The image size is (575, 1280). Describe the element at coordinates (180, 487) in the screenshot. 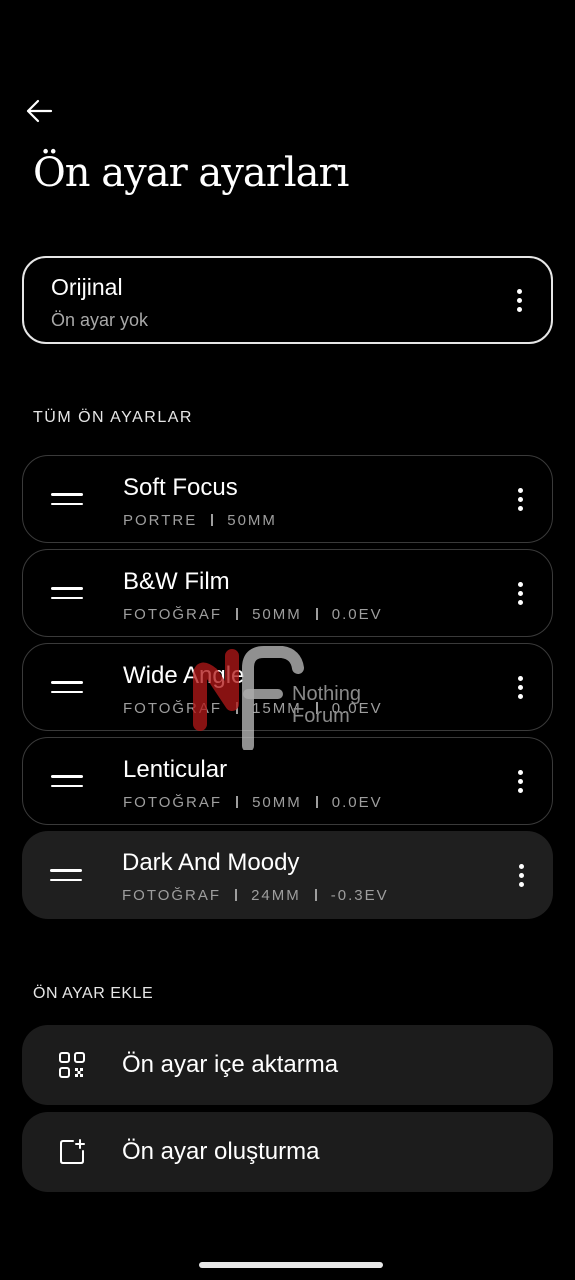

I see `preset-name: Soft Focus` at that location.